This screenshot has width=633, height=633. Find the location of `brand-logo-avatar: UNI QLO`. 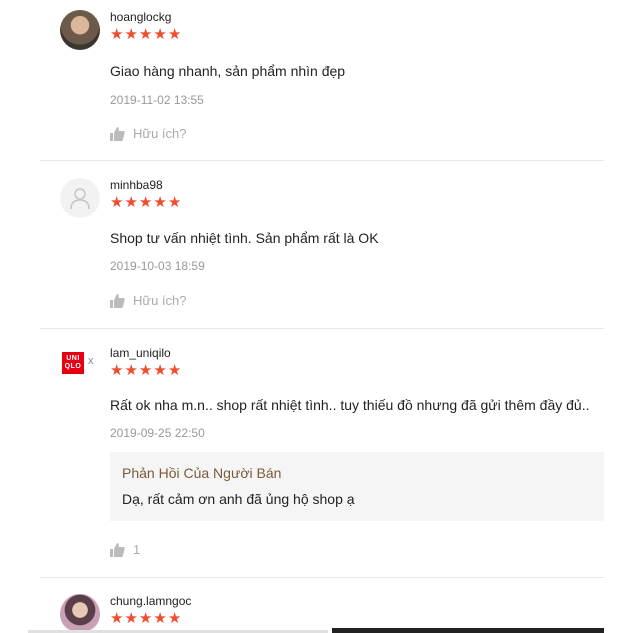

brand-logo-avatar: UNI QLO is located at coordinates (73, 363).